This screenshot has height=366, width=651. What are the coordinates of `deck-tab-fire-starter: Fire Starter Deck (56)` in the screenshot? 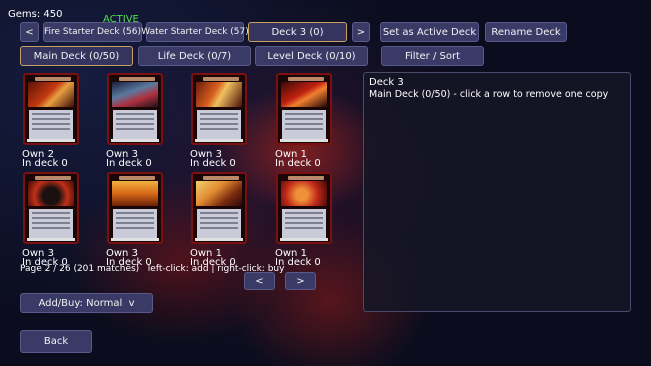 It's located at (92, 32).